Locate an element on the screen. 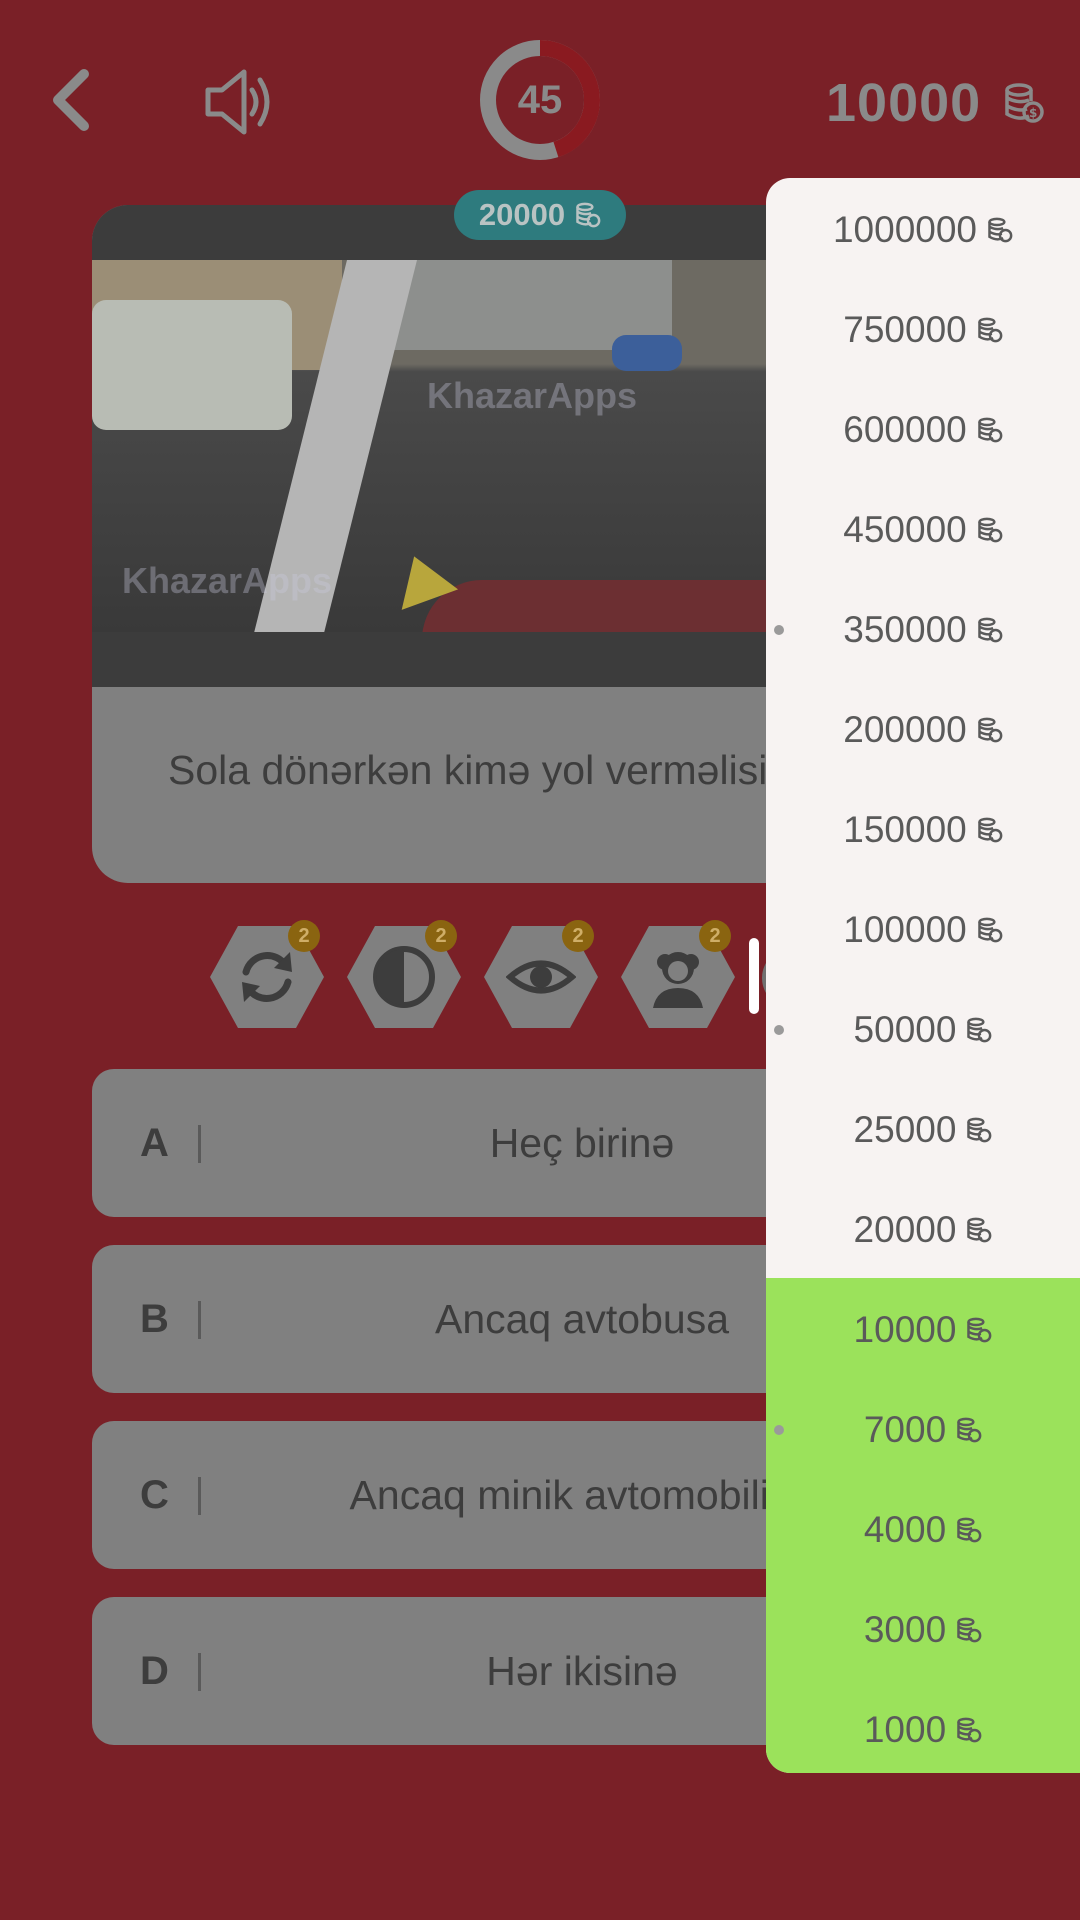 This screenshot has height=1920, width=1080. answer-letter: D is located at coordinates (154, 1670).